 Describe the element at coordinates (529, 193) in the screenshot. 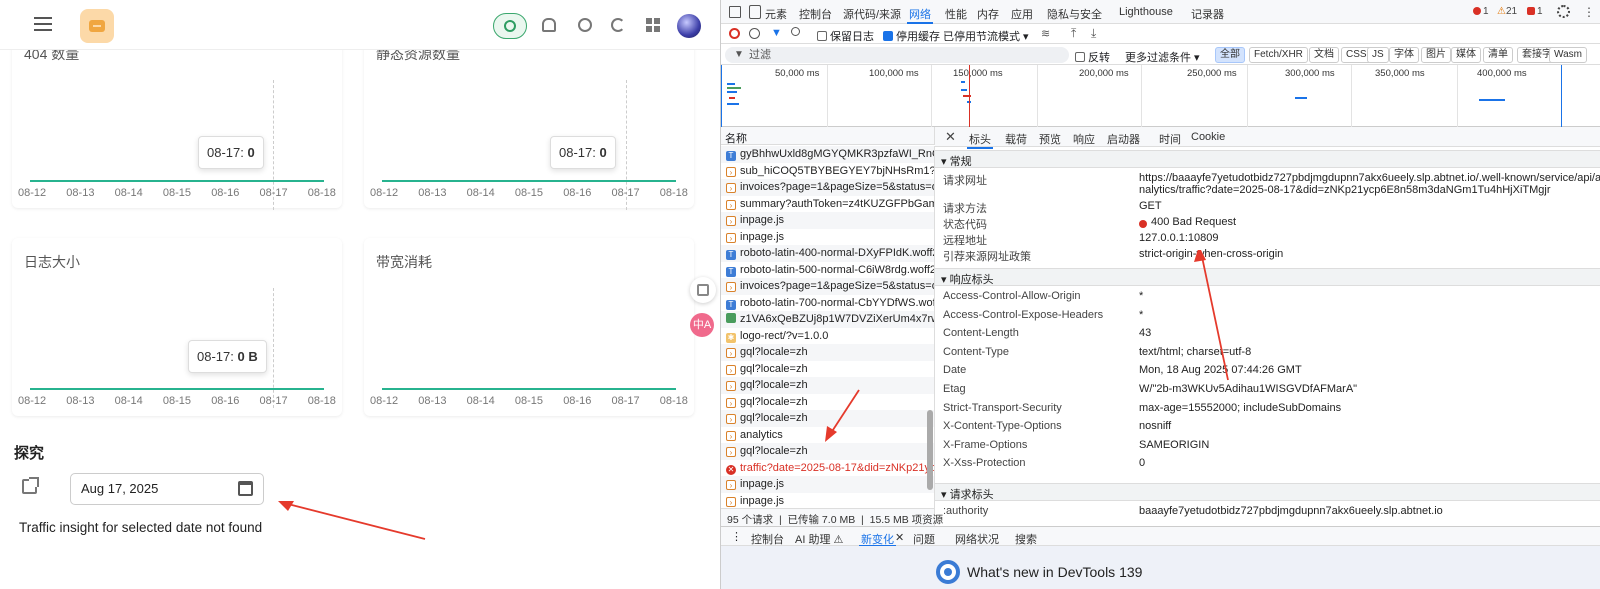

I see `x-axis-ticks: 08-12 08-13 08-14 08-15 08-16 08-17 08-18` at that location.